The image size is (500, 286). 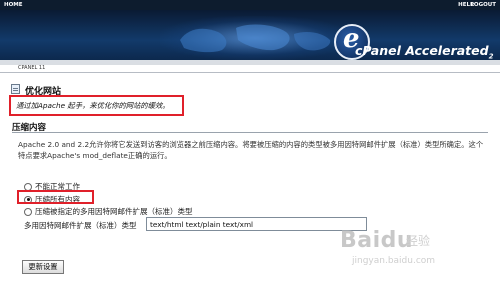 I want to click on page-icon, so click(x=15, y=89).